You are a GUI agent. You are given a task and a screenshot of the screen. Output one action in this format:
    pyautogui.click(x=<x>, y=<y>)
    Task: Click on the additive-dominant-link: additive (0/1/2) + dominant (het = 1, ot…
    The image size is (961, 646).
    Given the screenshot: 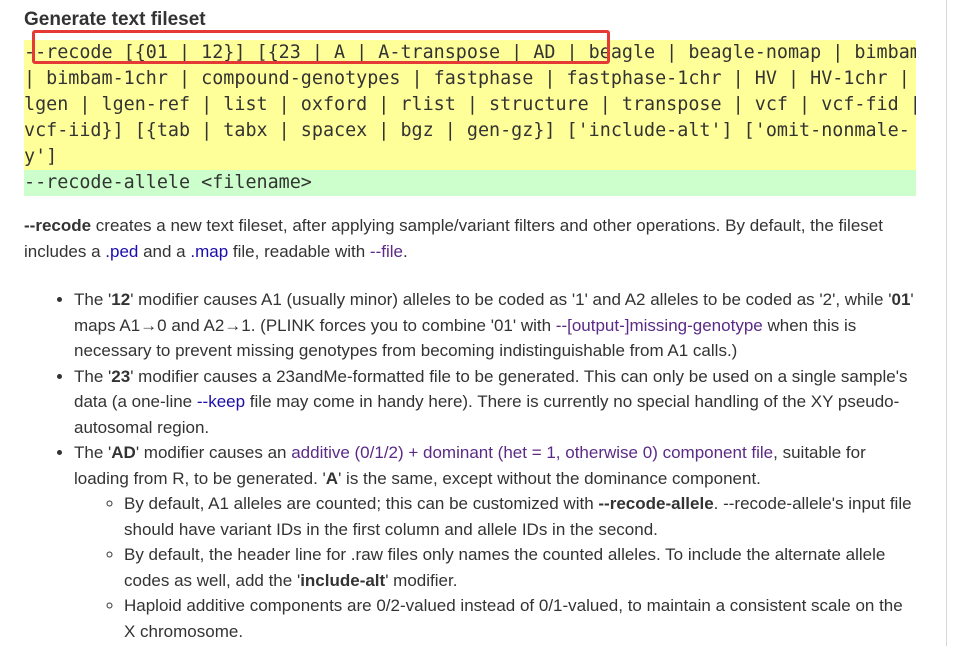 What is the action you would take?
    pyautogui.click(x=532, y=452)
    